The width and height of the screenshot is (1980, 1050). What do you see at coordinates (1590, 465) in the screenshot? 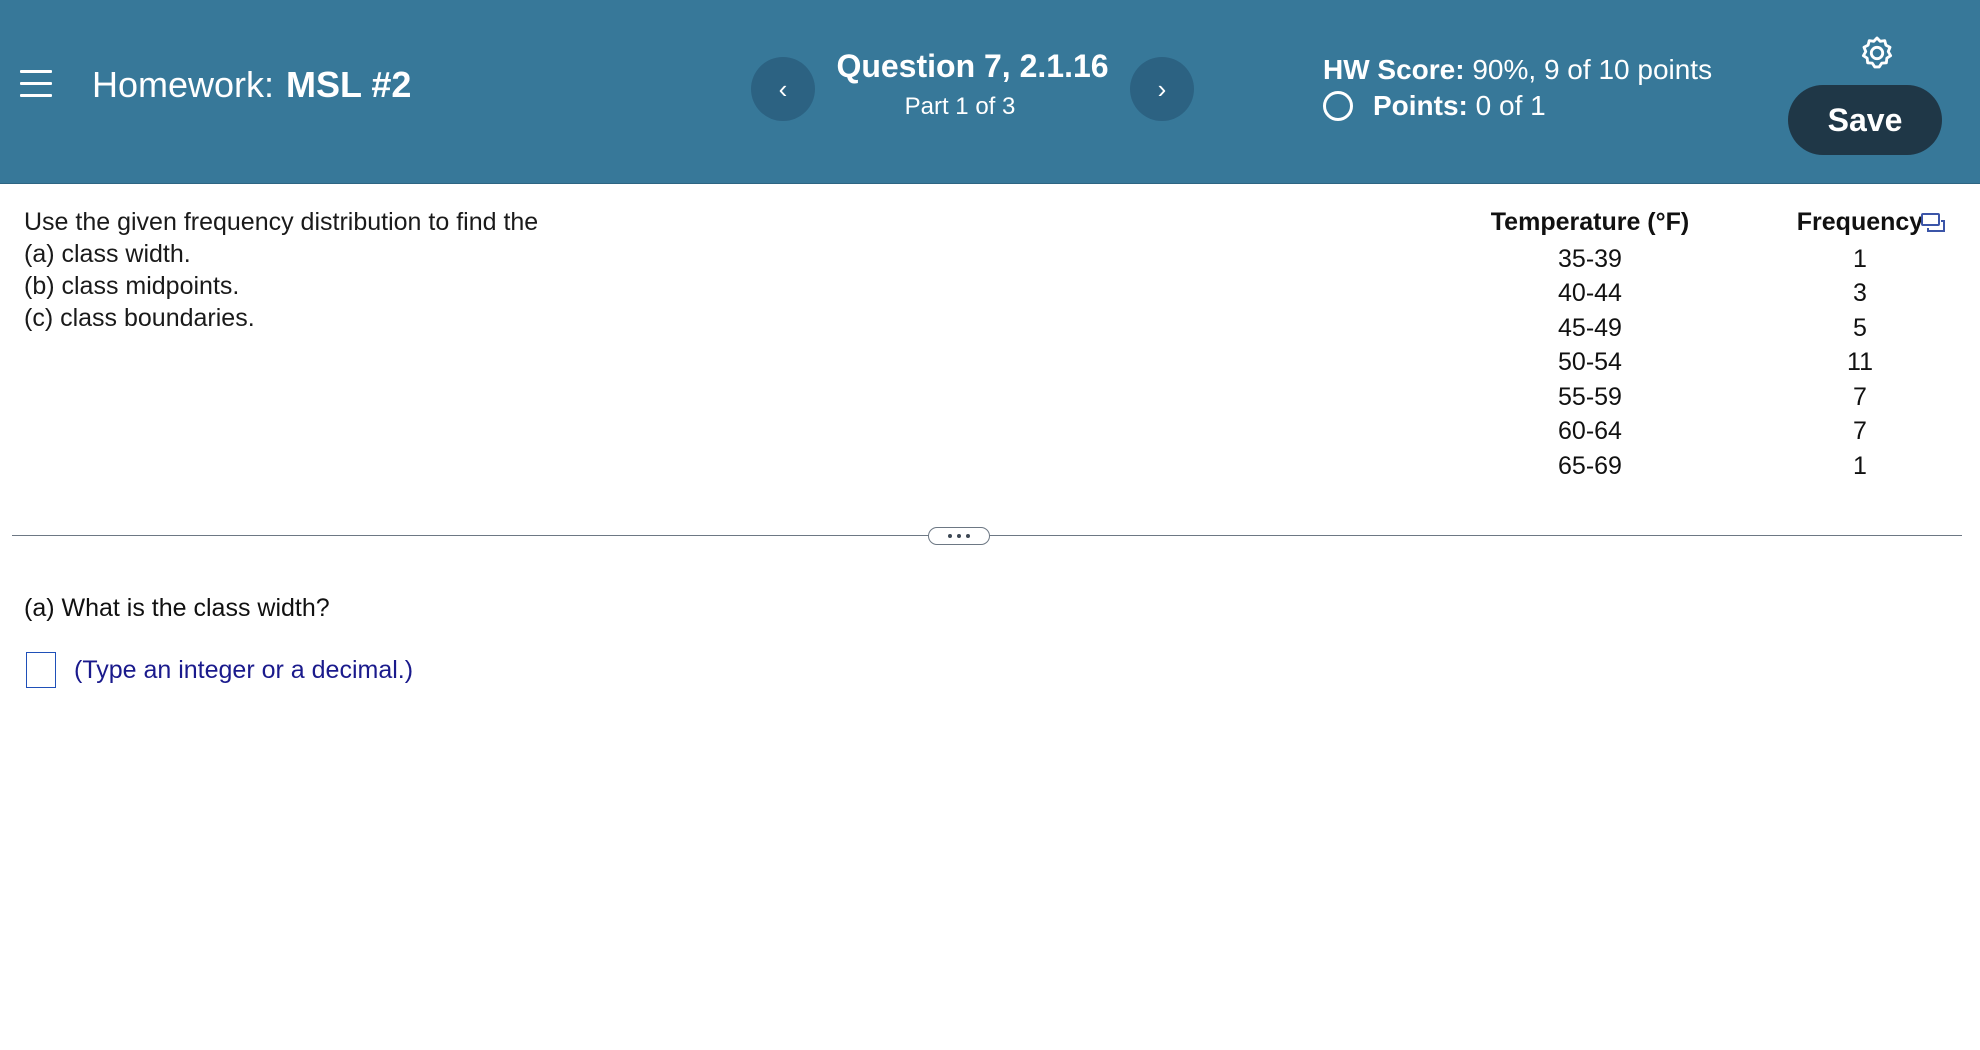
I see `temperature-cell: 65-69` at bounding box center [1590, 465].